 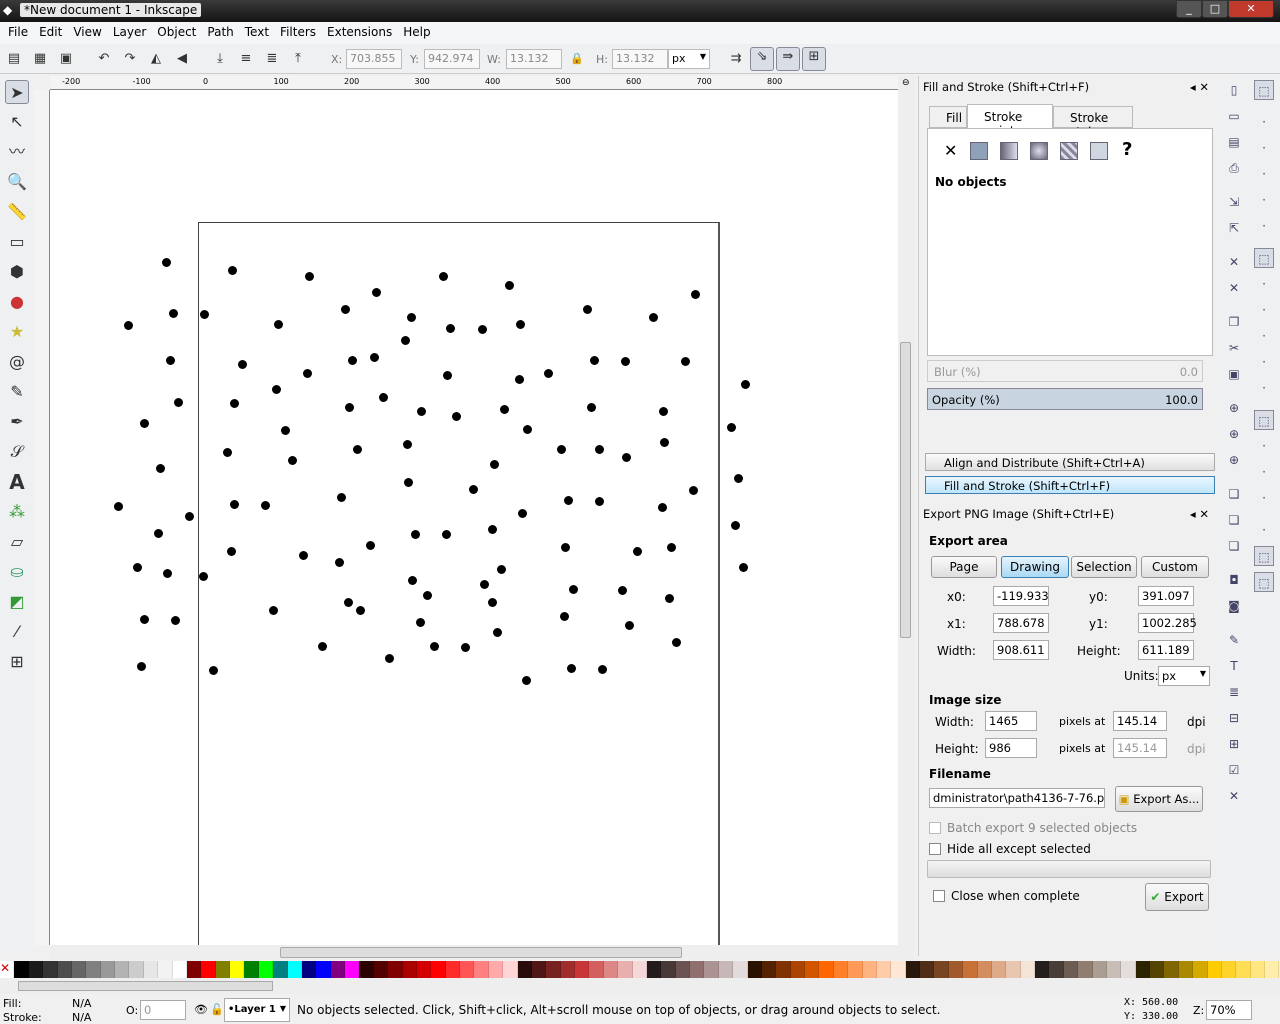 I want to click on xml-editor-icon: ⊟, so click(x=1234, y=718).